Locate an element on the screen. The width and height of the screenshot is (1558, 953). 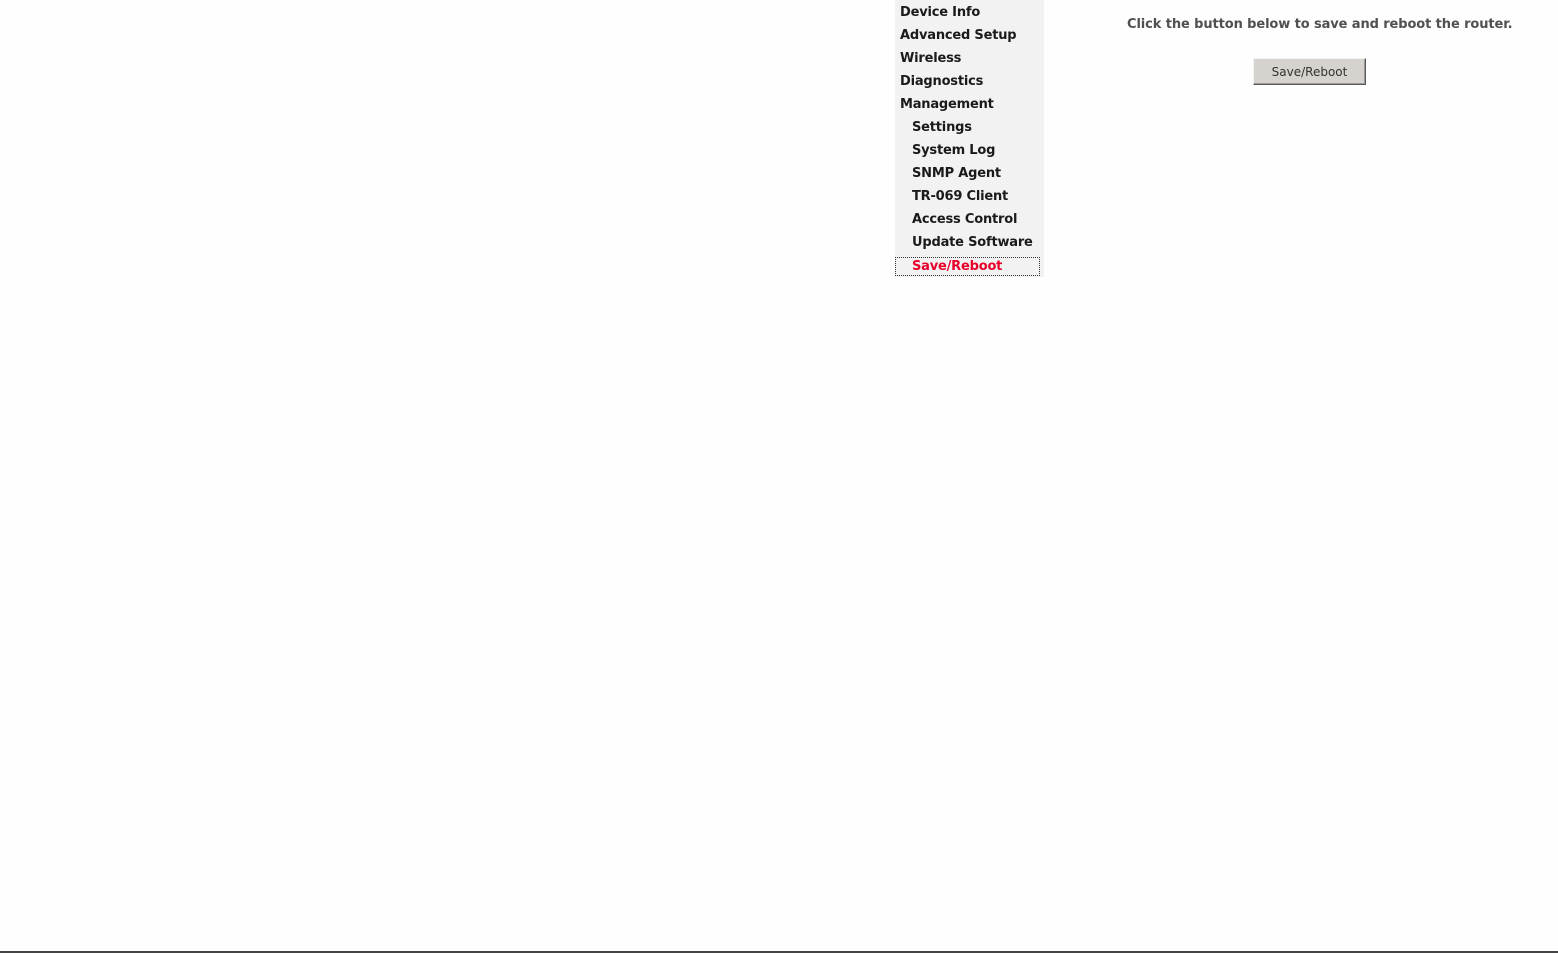
sidebar-item-advanced-setup: Advanced Setup is located at coordinates (958, 36).